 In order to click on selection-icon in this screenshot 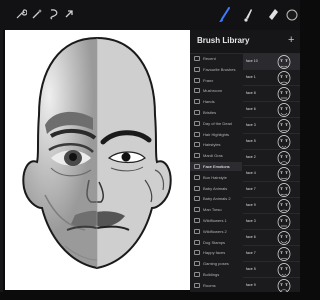, I will do `click(54, 15)`.